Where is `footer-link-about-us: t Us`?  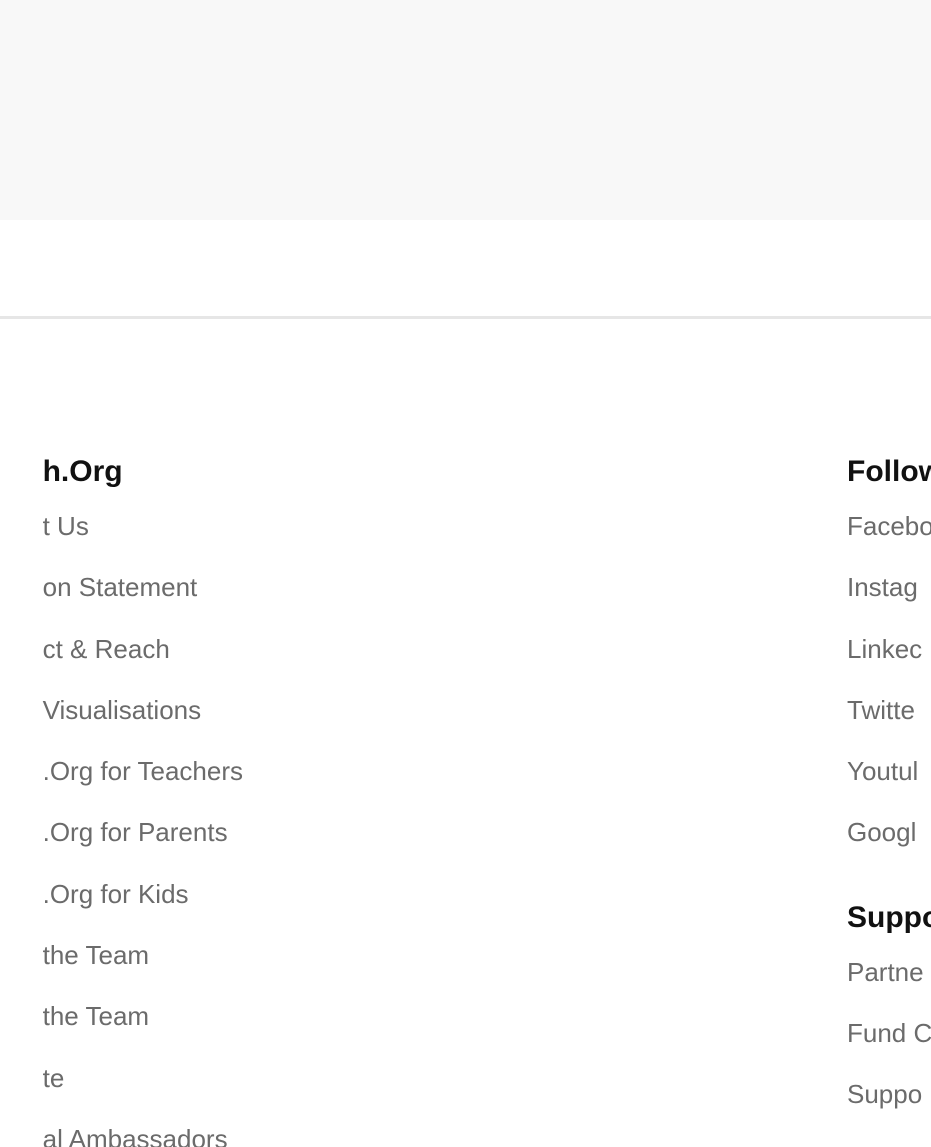
footer-link-about-us: t Us is located at coordinates (143, 526).